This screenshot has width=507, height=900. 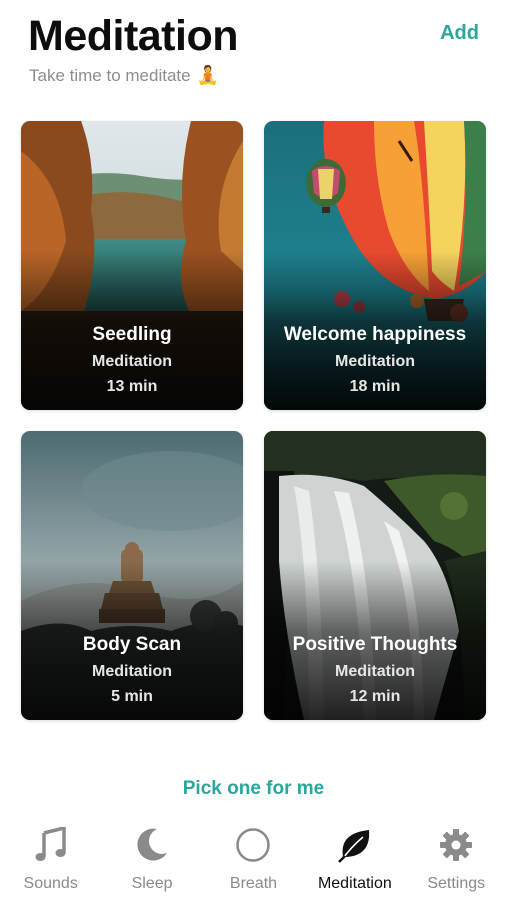 What do you see at coordinates (132, 334) in the screenshot?
I see `card-title: Seedling` at bounding box center [132, 334].